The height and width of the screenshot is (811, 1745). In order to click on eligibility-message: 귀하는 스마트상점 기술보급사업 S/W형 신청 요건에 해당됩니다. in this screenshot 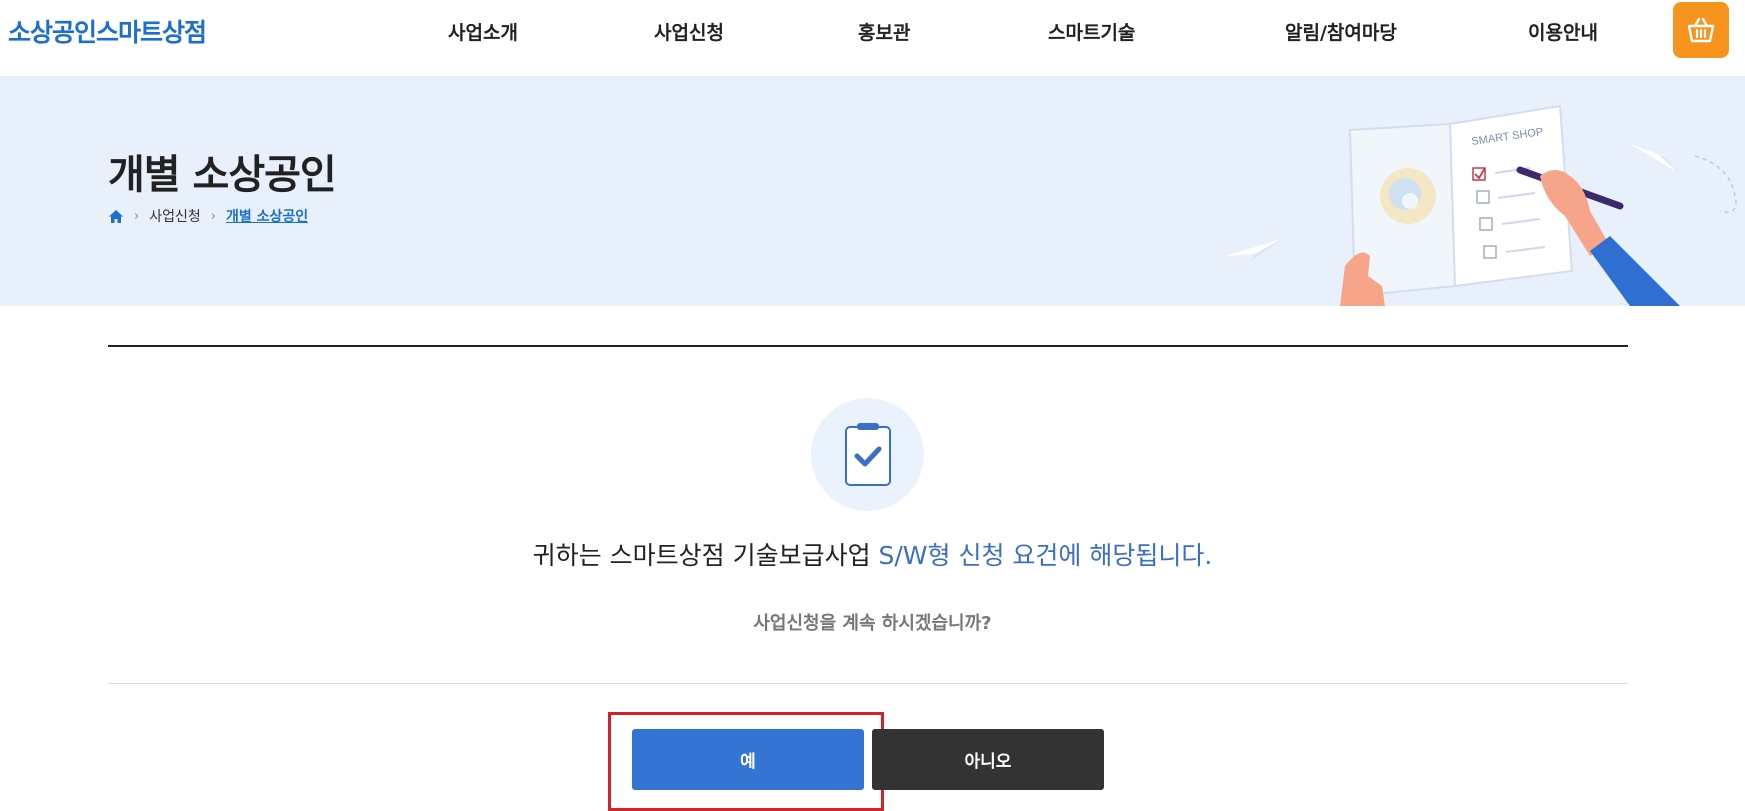, I will do `click(872, 554)`.